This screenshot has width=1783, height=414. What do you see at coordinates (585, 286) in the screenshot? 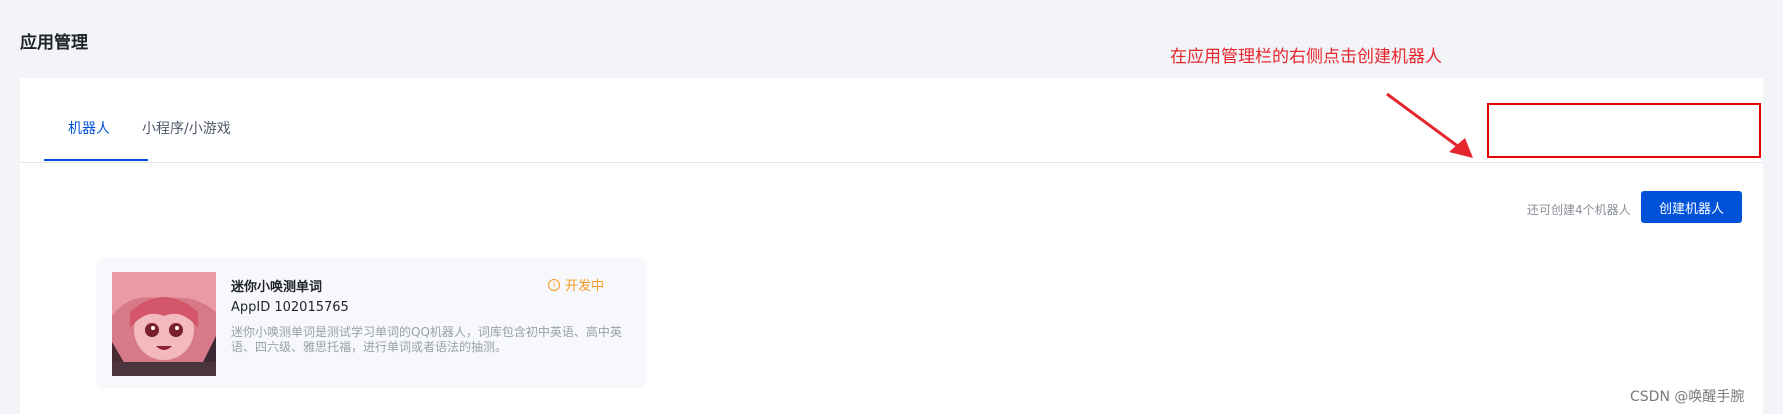
I see `bot-status-label: 开发中` at bounding box center [585, 286].